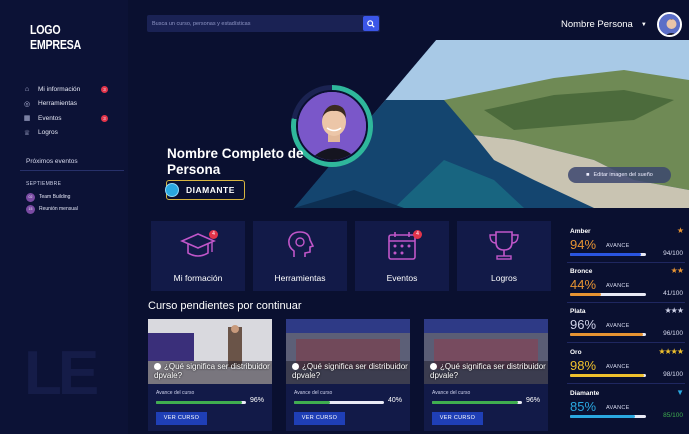  I want to click on rank-oro: Oro ★★★★ 98% AVANCE 98/100, so click(626, 364).